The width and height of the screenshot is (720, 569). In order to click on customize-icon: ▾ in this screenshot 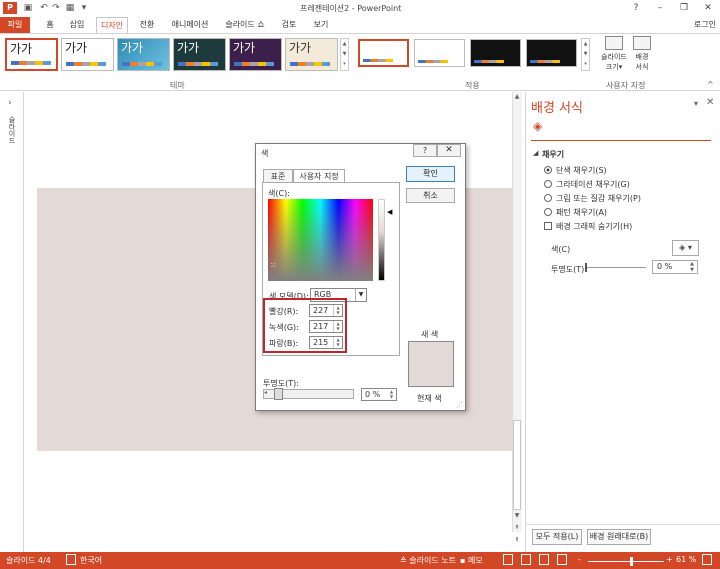, I will do `click(84, 8)`.